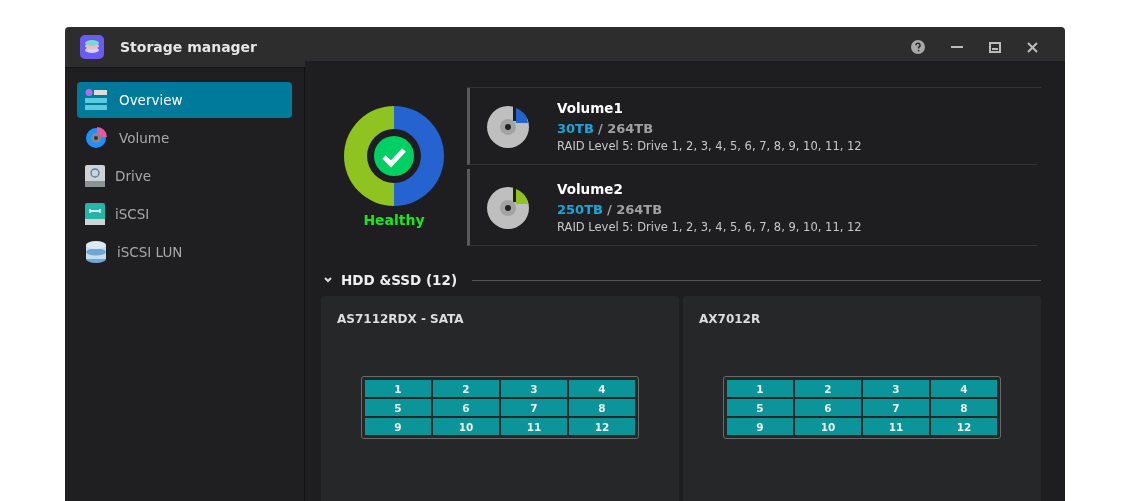  What do you see at coordinates (730, 319) in the screenshot?
I see `enclosure-name: AX7012R` at bounding box center [730, 319].